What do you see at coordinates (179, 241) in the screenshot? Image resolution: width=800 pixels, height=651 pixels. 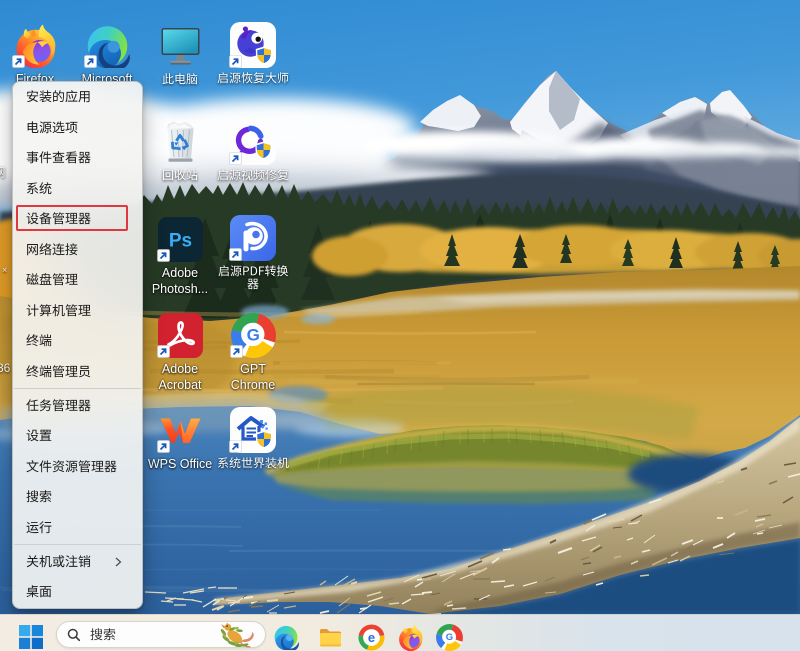 I see `svg-text: Ps` at bounding box center [179, 241].